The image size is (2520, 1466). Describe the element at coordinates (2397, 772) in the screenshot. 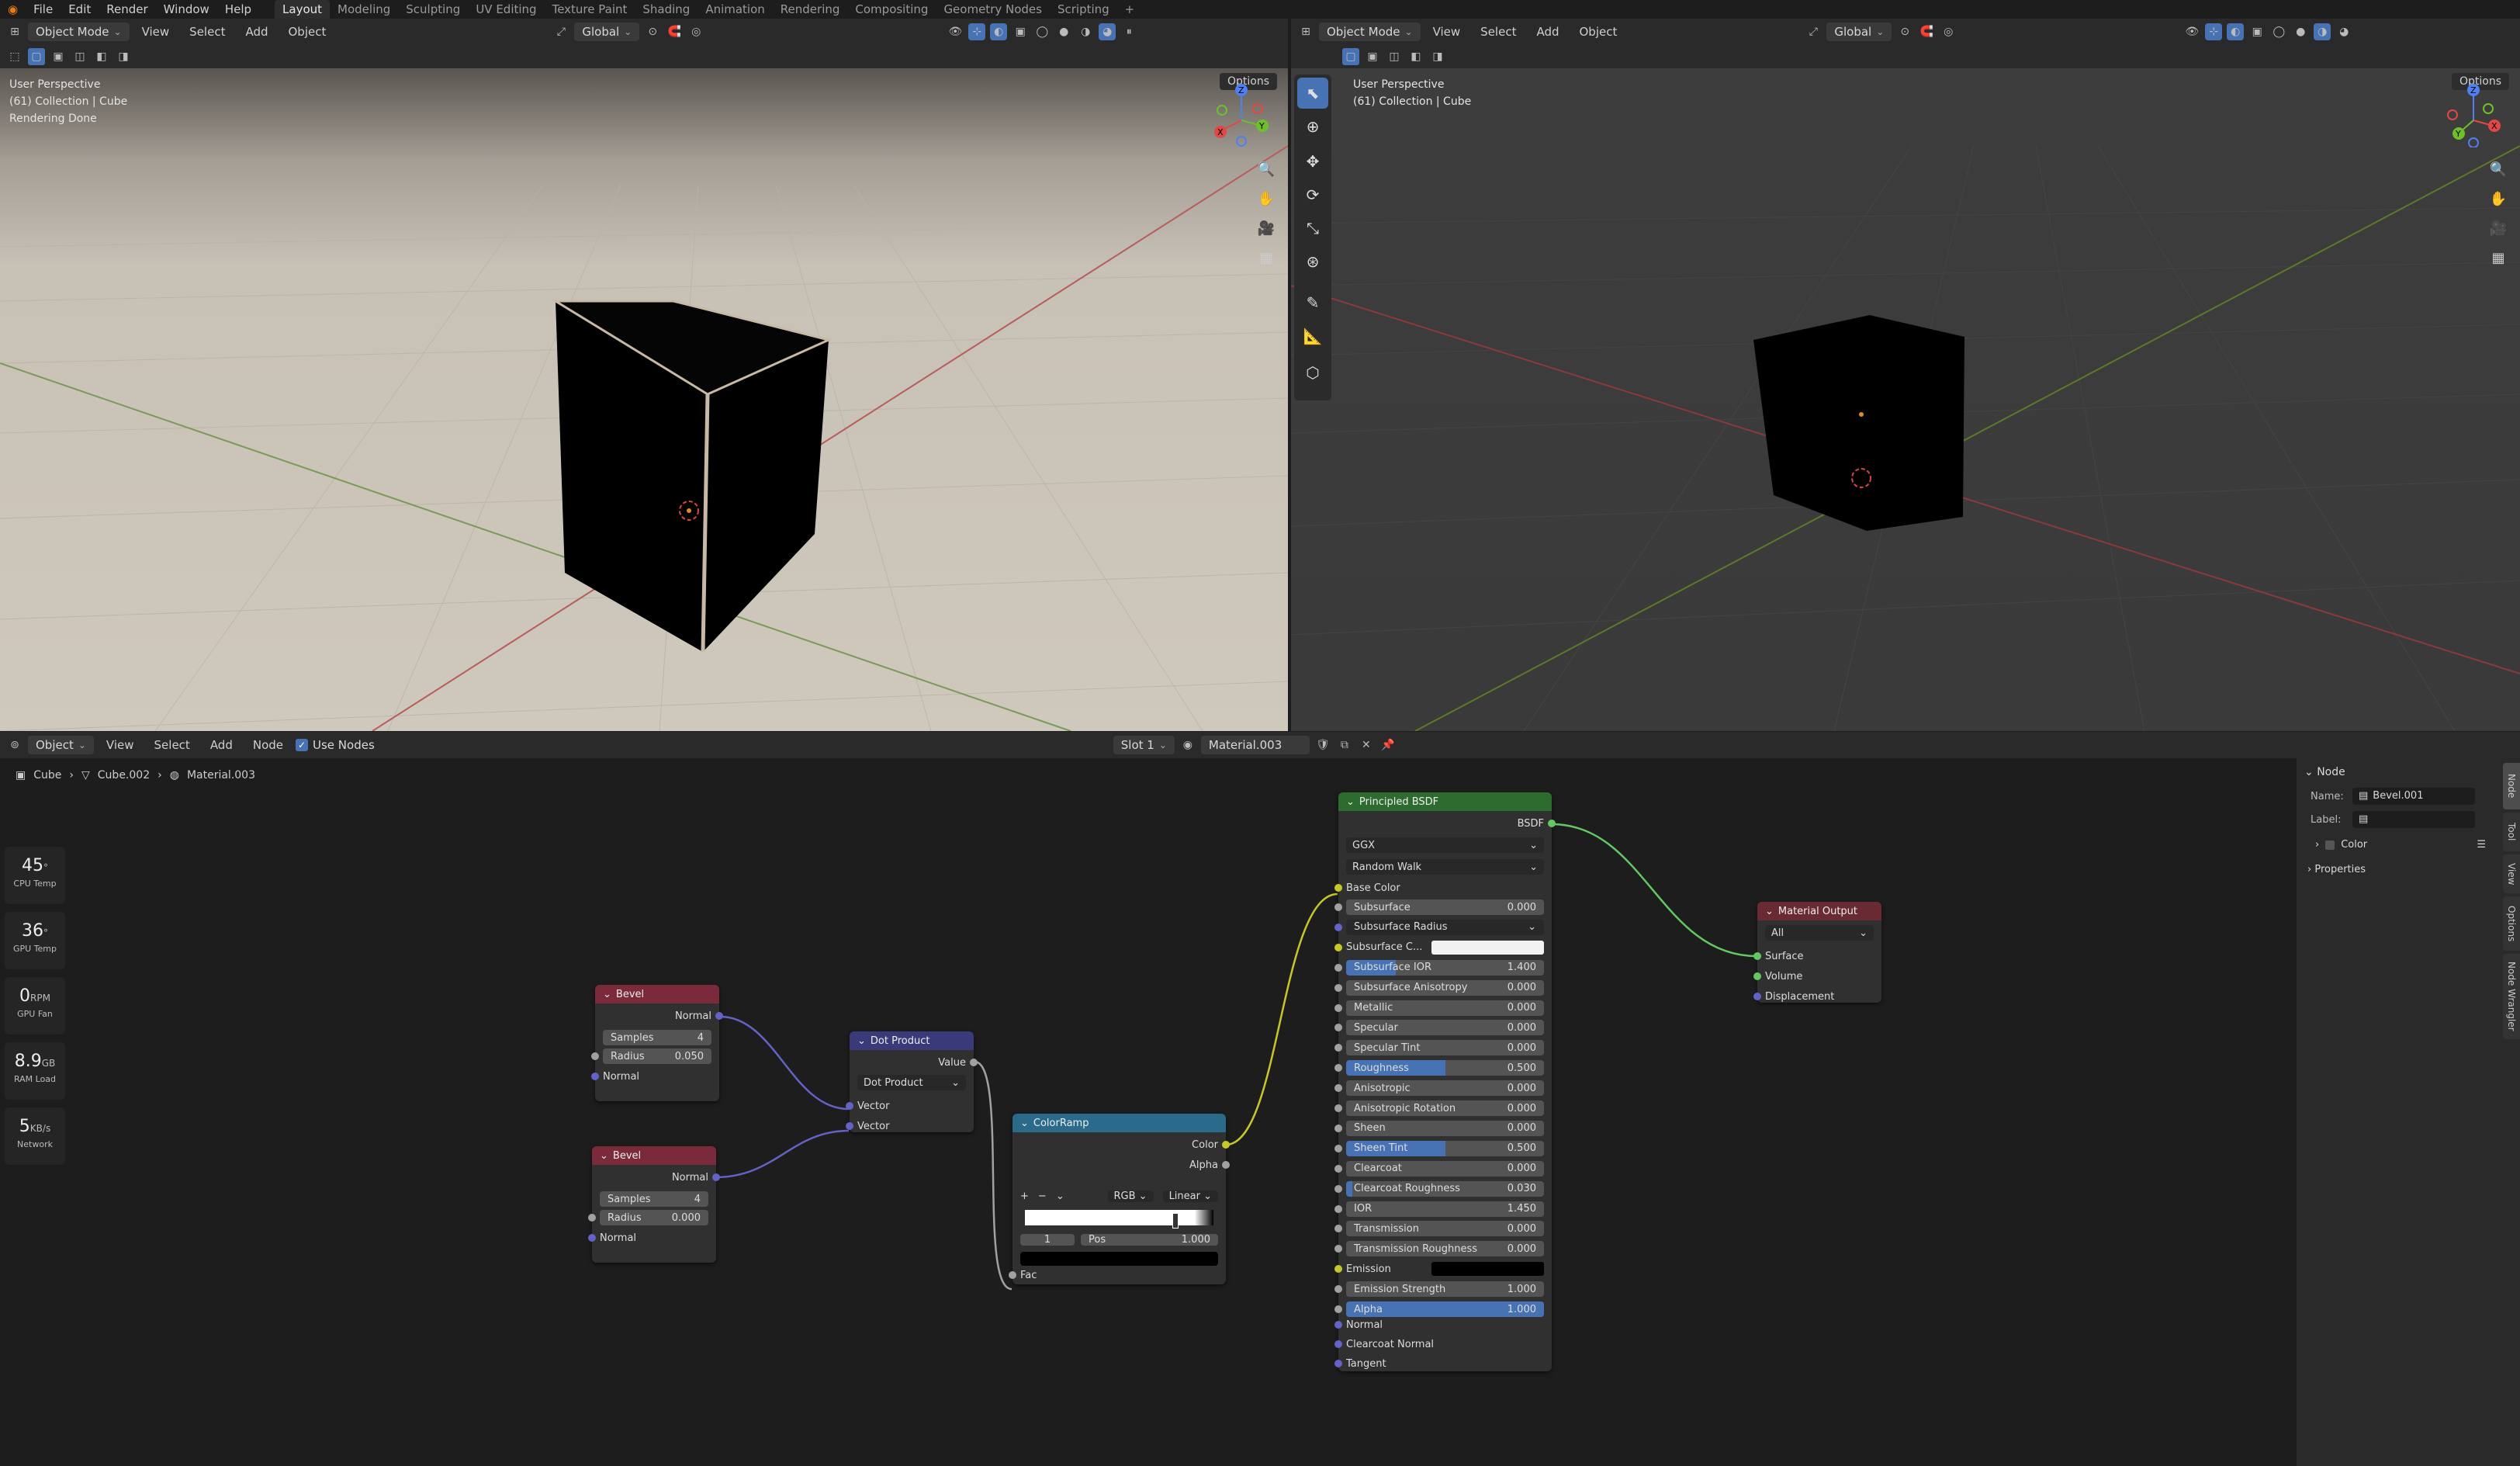

I see `node-panel-section: ⌄ Node` at that location.